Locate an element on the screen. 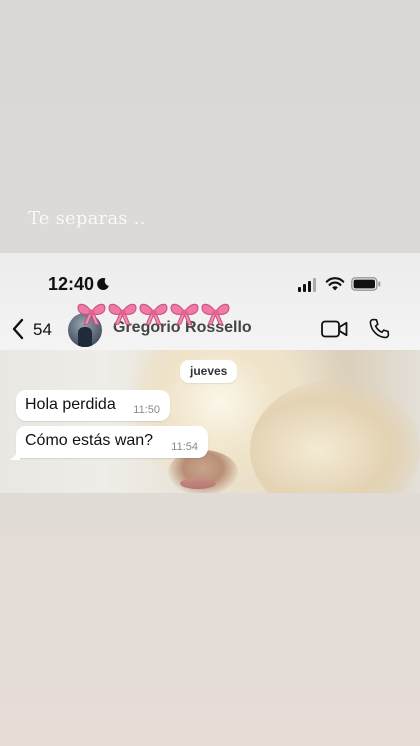 The image size is (420, 746). message-time: 11:54 is located at coordinates (184, 447).